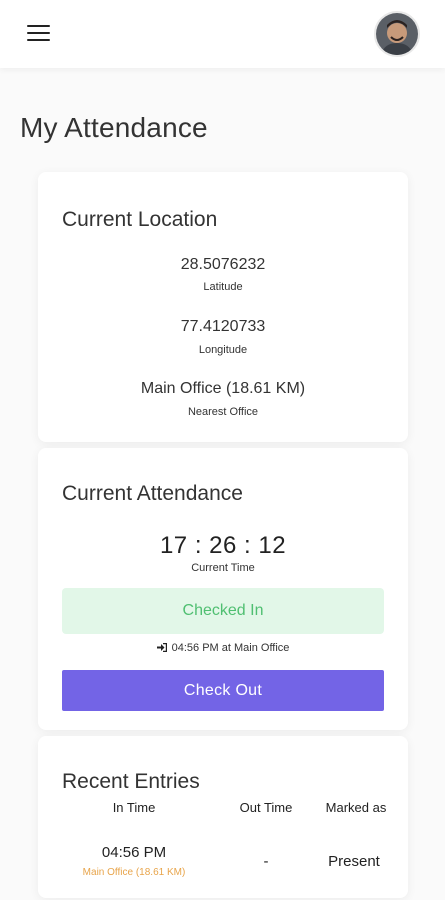 Image resolution: width=445 pixels, height=900 pixels. What do you see at coordinates (223, 545) in the screenshot?
I see `current-time-display: 17 : 26 : 12` at bounding box center [223, 545].